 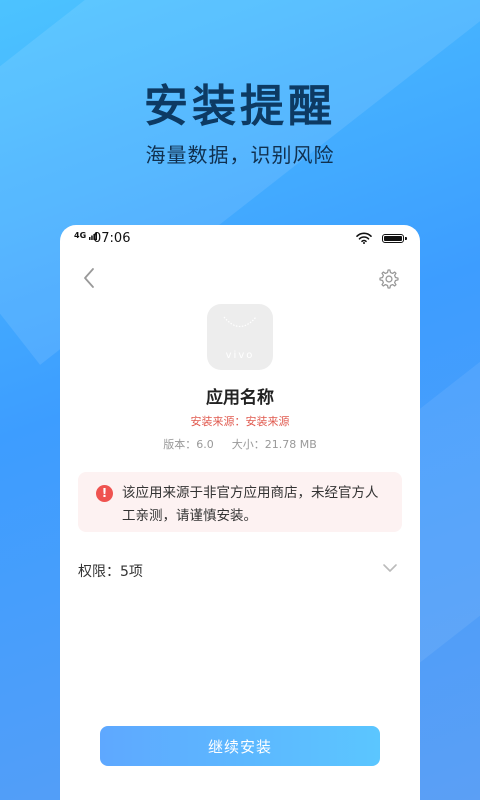 I want to click on wifi-icon, so click(x=364, y=238).